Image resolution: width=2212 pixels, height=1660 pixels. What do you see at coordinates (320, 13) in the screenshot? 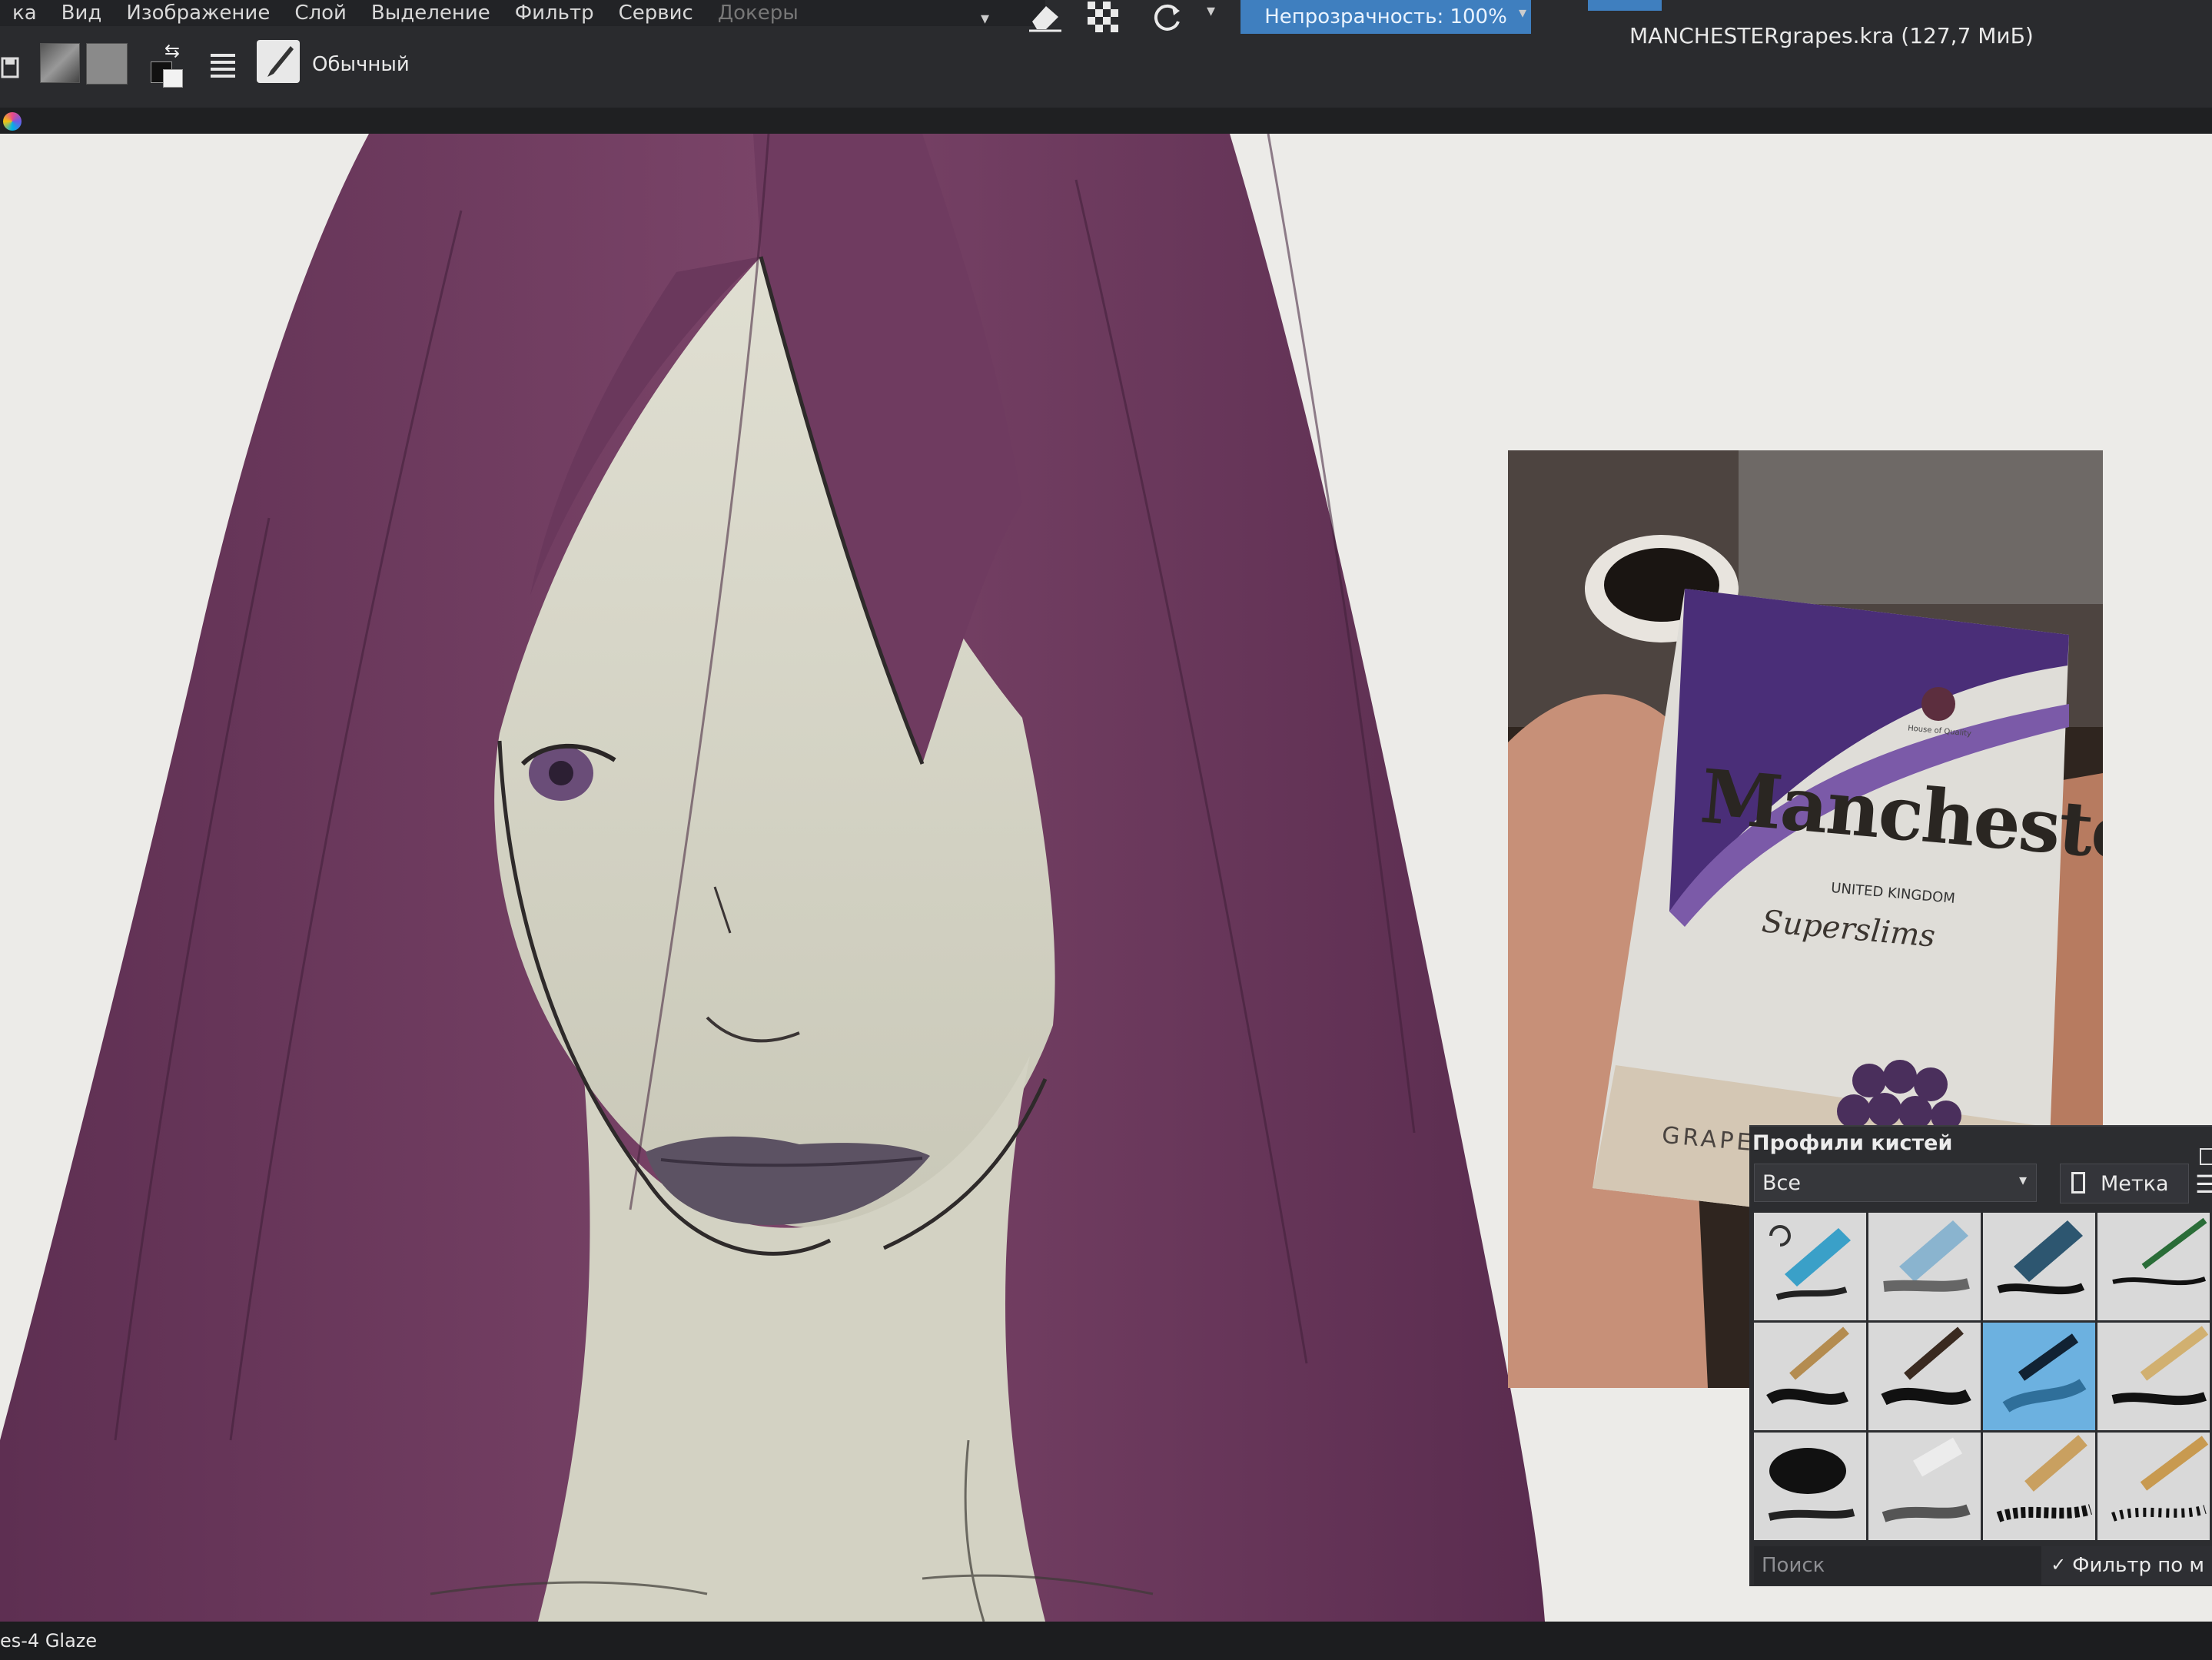
I see `menu-item-layer: Слой` at bounding box center [320, 13].